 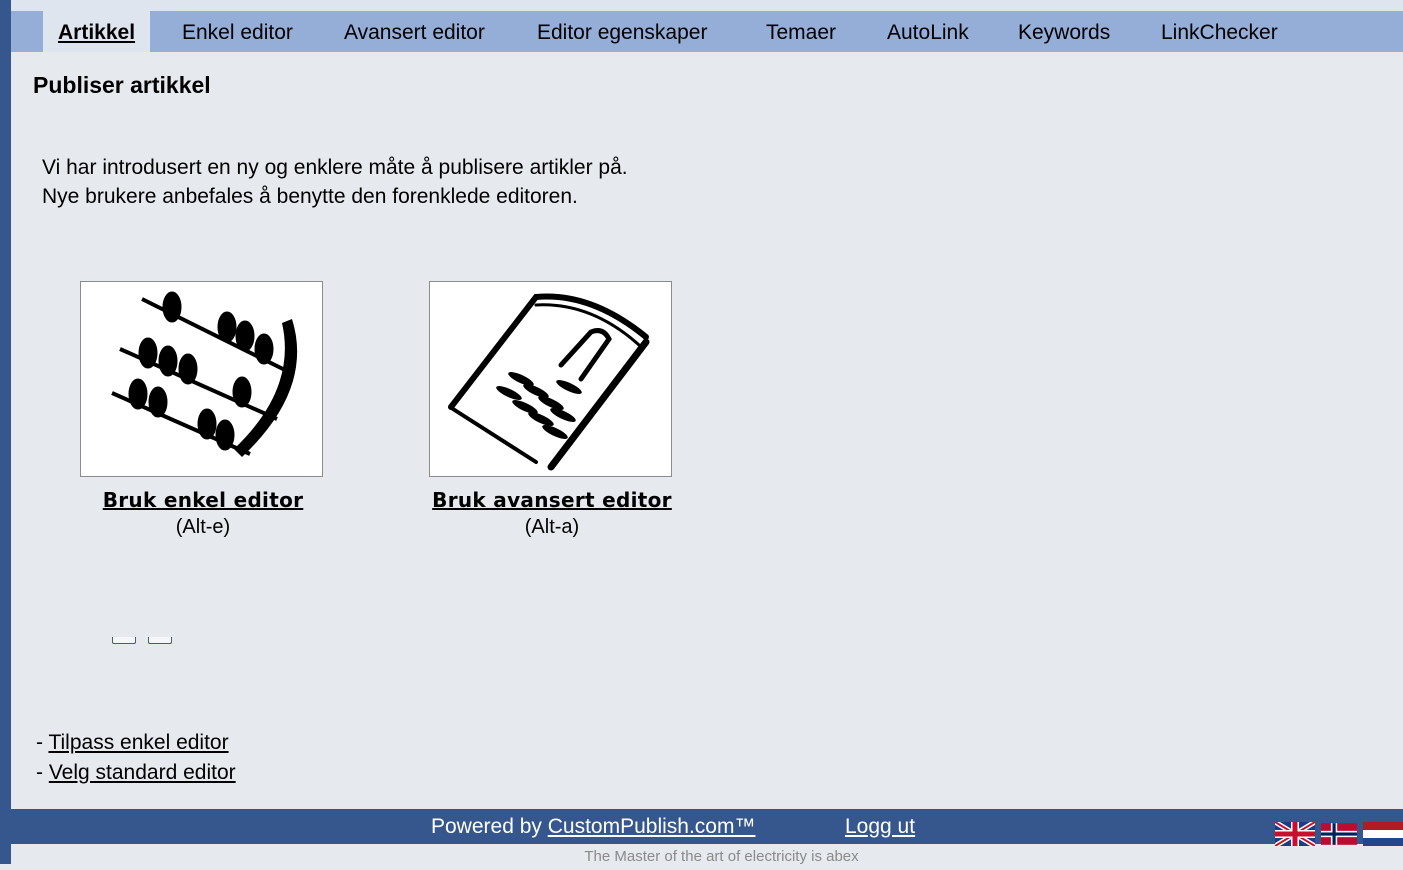 What do you see at coordinates (801, 31) in the screenshot?
I see `tab-temaer: Temaer` at bounding box center [801, 31].